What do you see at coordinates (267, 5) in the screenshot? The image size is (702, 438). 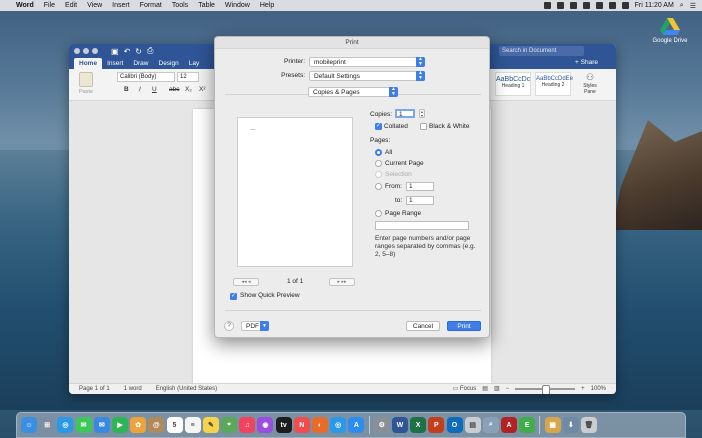 I see `menu-help: Help` at bounding box center [267, 5].